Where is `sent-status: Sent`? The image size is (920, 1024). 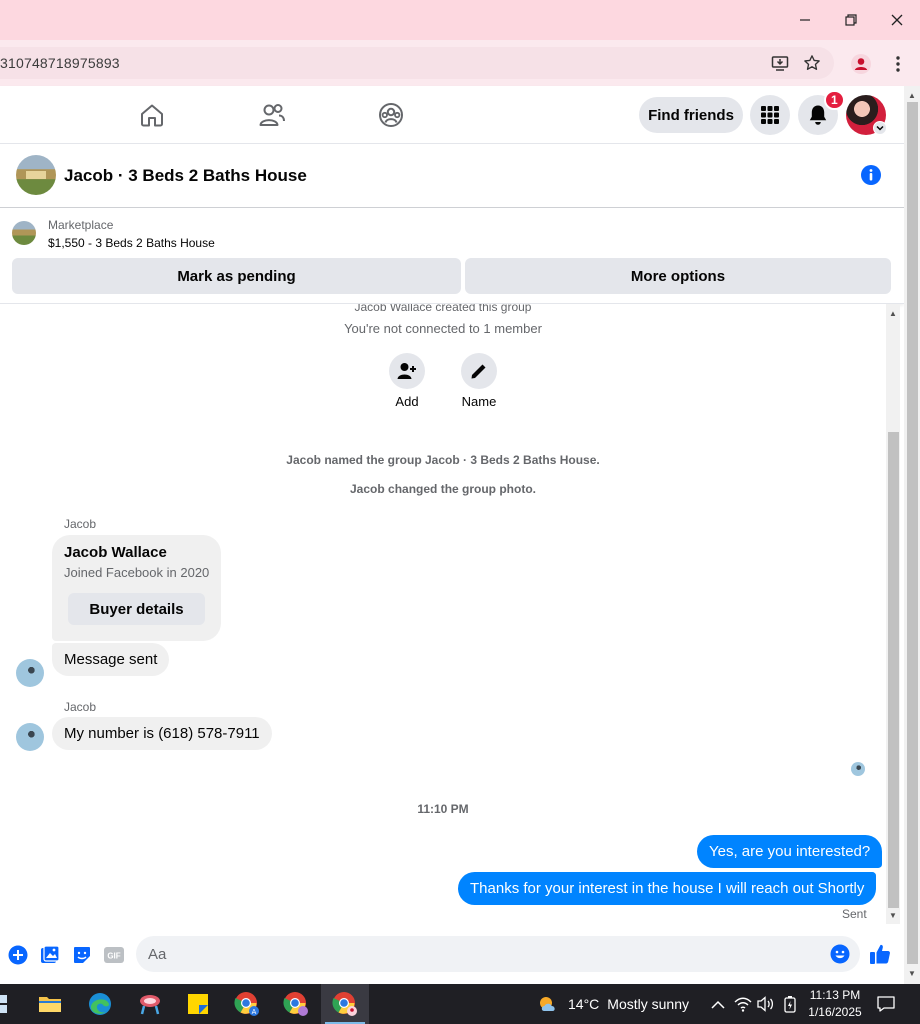 sent-status: Sent is located at coordinates (854, 914).